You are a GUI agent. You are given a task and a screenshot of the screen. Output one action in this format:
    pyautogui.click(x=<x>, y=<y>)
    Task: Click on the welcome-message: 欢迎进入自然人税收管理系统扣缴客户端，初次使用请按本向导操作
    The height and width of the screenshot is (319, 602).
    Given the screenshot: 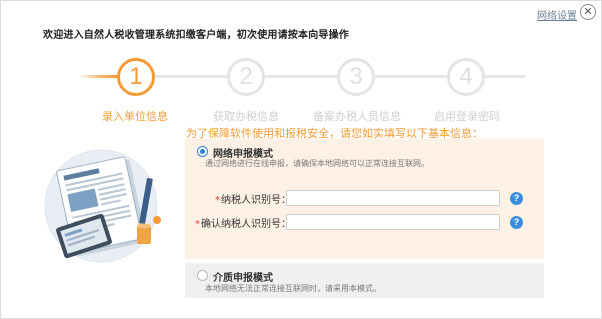 What is the action you would take?
    pyautogui.click(x=196, y=35)
    